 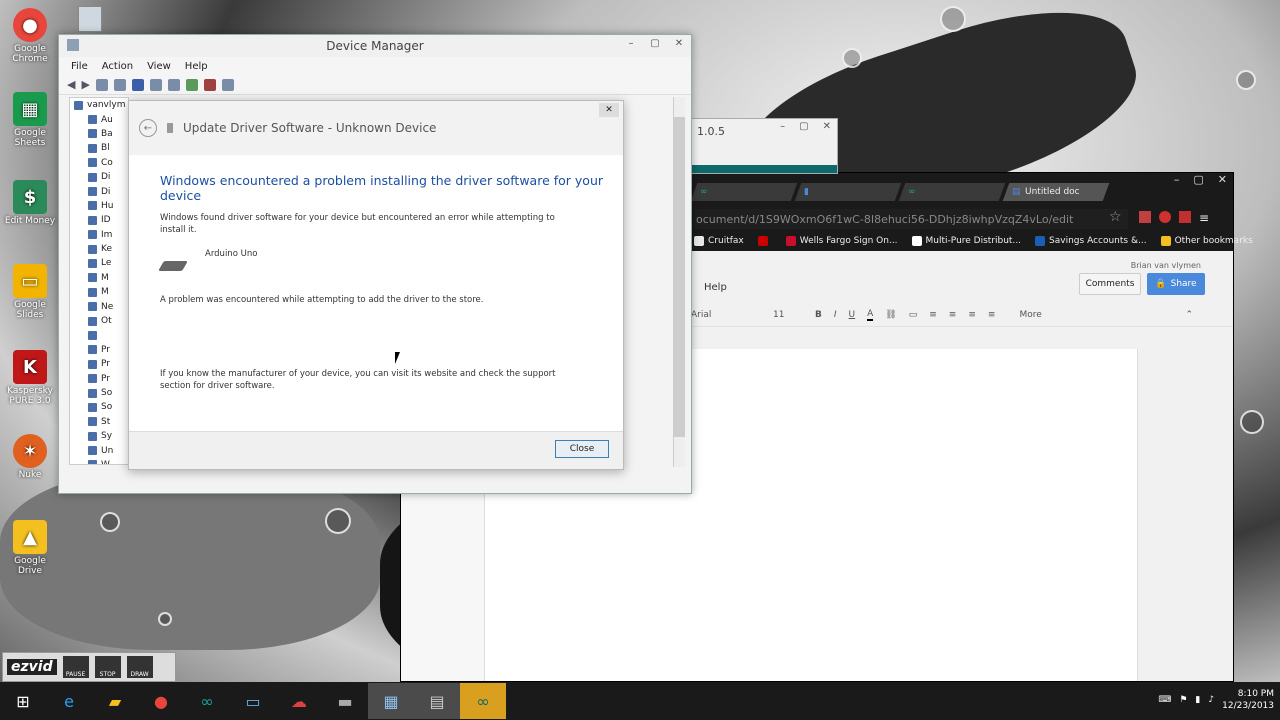 I want to click on network-icon: ▮, so click(x=1197, y=700).